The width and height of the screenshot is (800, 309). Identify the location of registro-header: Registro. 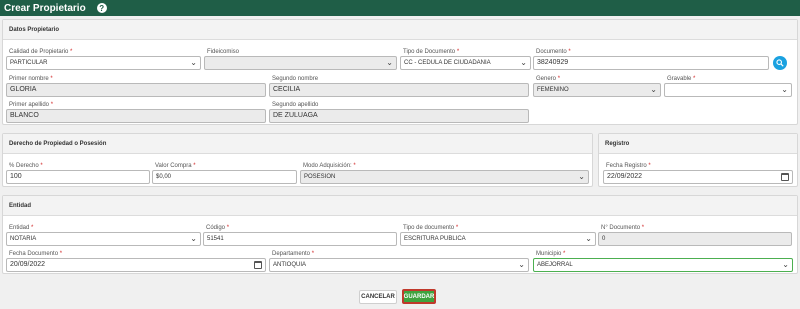
(698, 144).